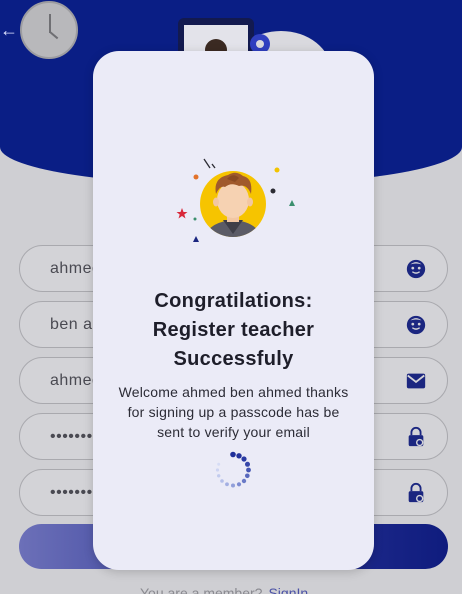 Image resolution: width=462 pixels, height=594 pixels. I want to click on teacher-avatar-icon, so click(235, 200).